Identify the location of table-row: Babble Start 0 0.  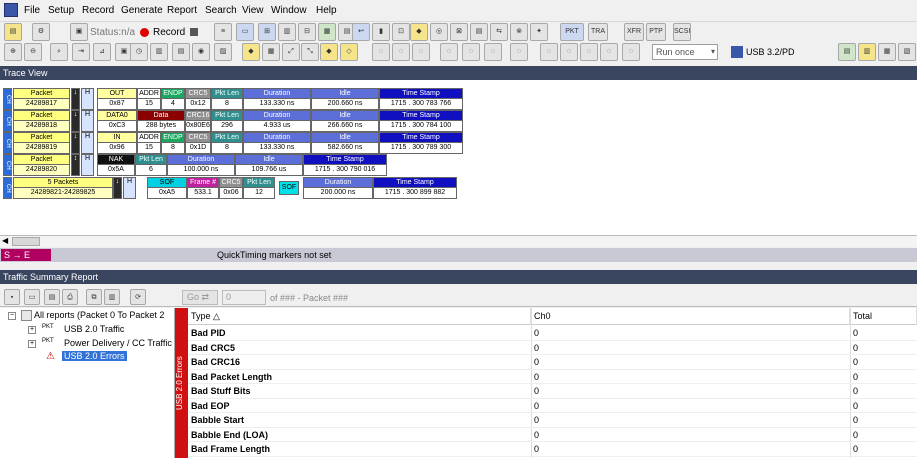
(552, 420).